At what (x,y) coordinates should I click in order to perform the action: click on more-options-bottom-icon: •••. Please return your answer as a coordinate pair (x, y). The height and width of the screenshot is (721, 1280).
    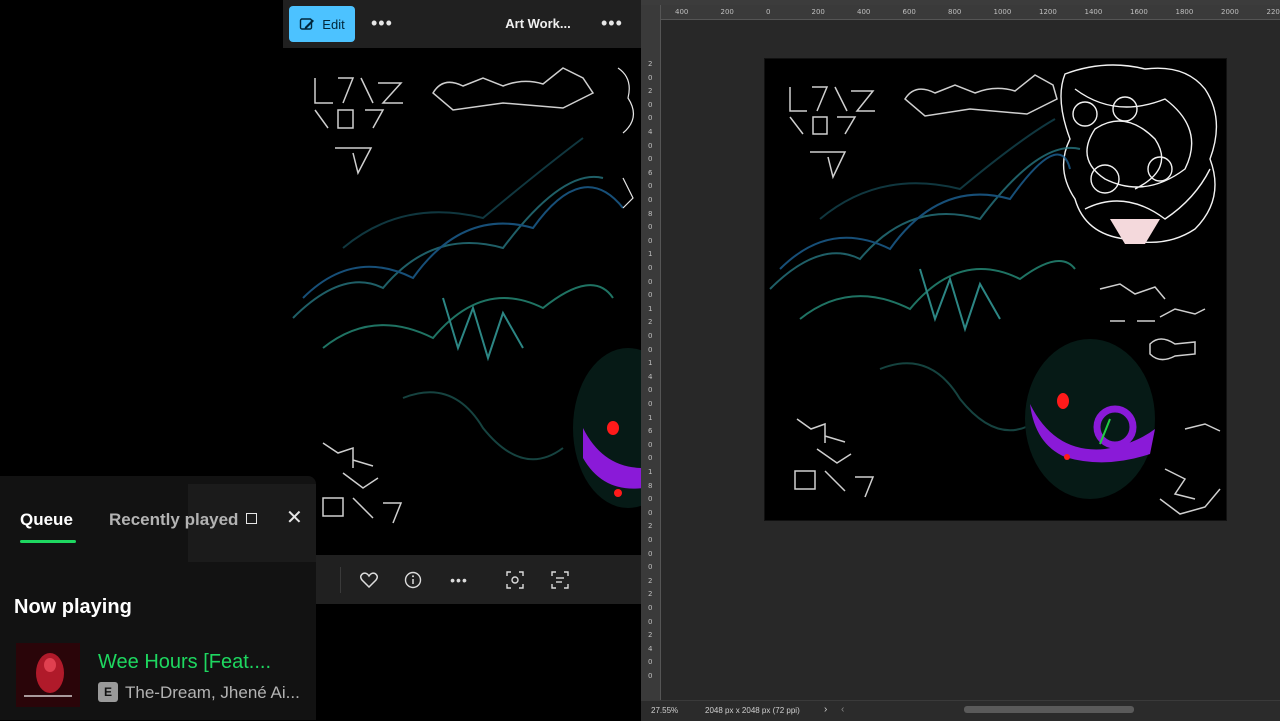
    Looking at the image, I should click on (459, 580).